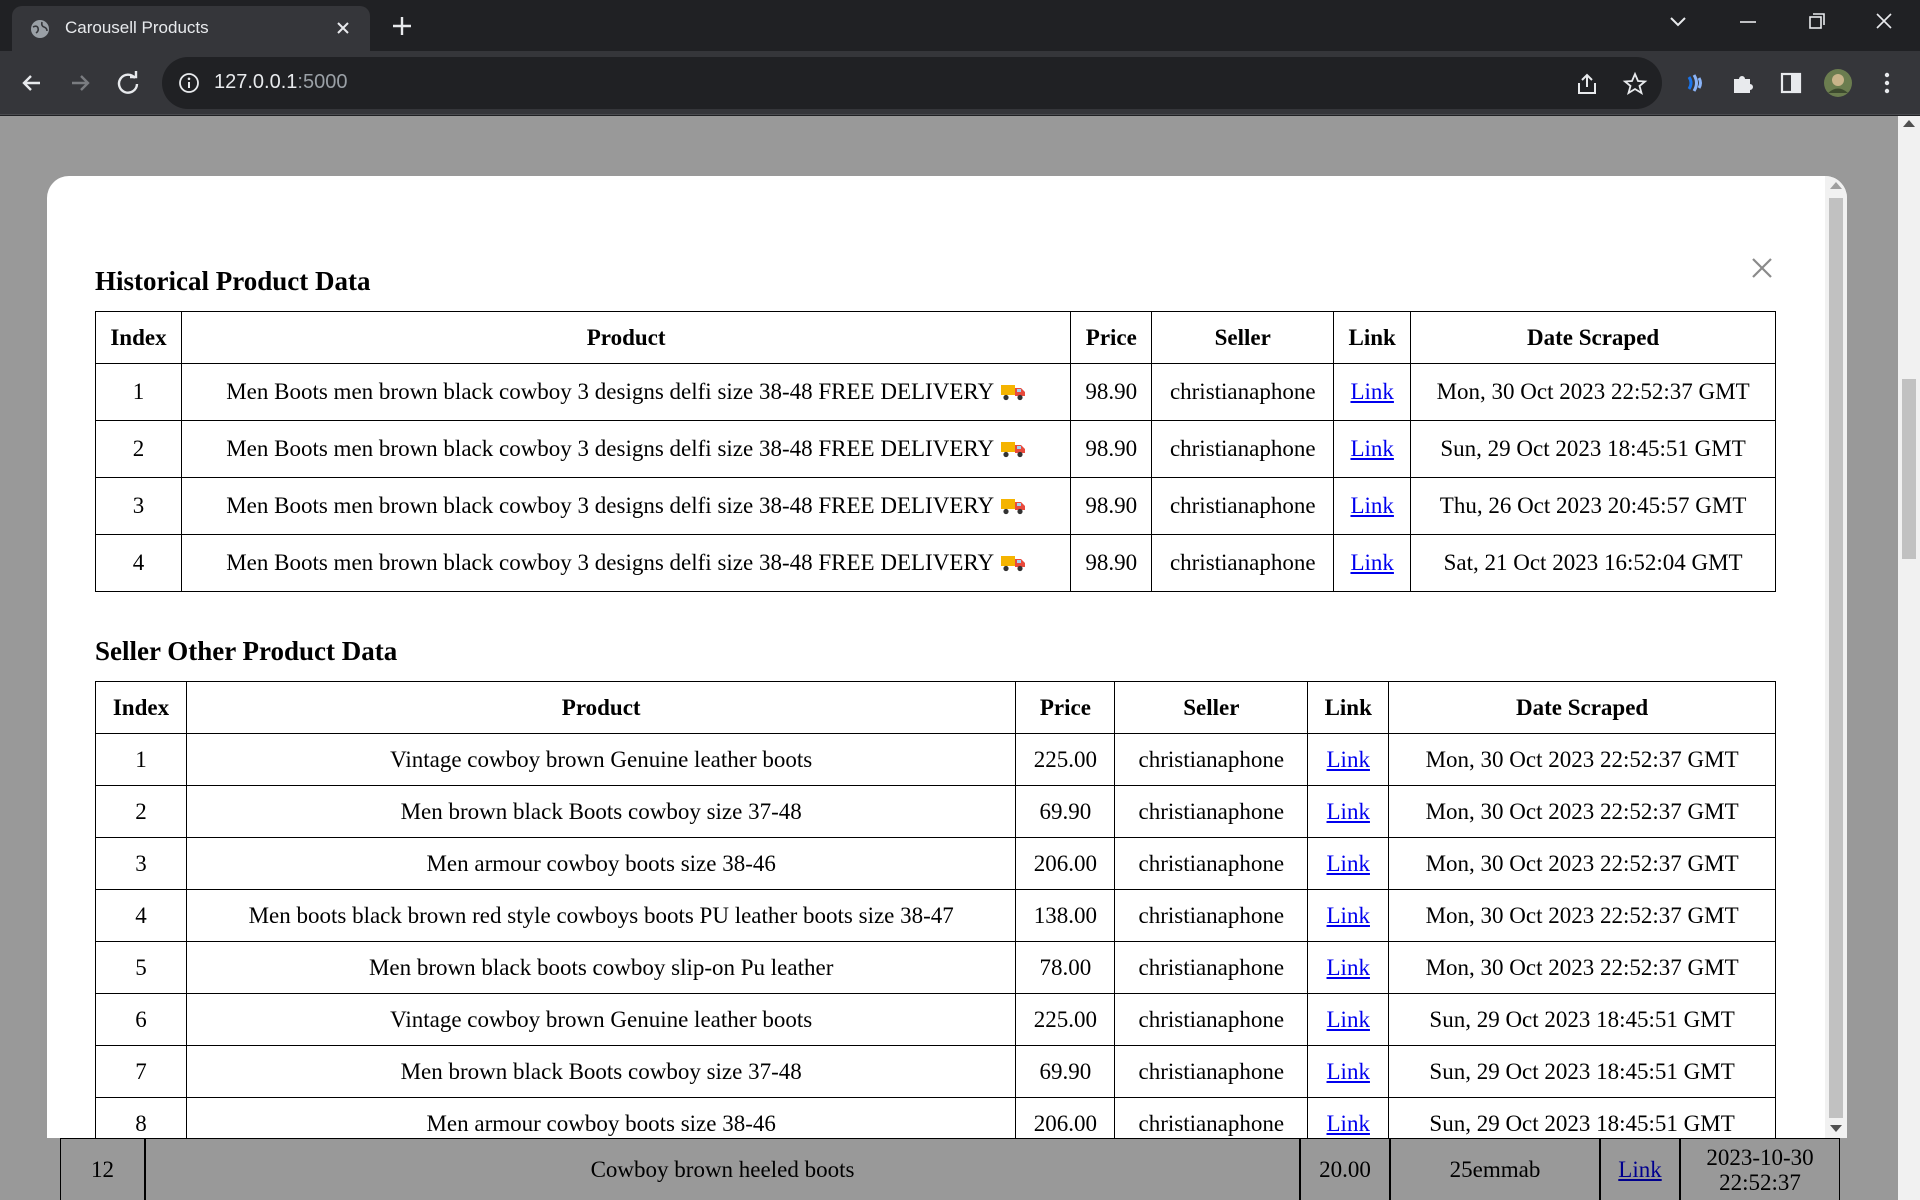 Image resolution: width=1920 pixels, height=1200 pixels. What do you see at coordinates (1013, 450) in the screenshot?
I see `delivery-truck-icon` at bounding box center [1013, 450].